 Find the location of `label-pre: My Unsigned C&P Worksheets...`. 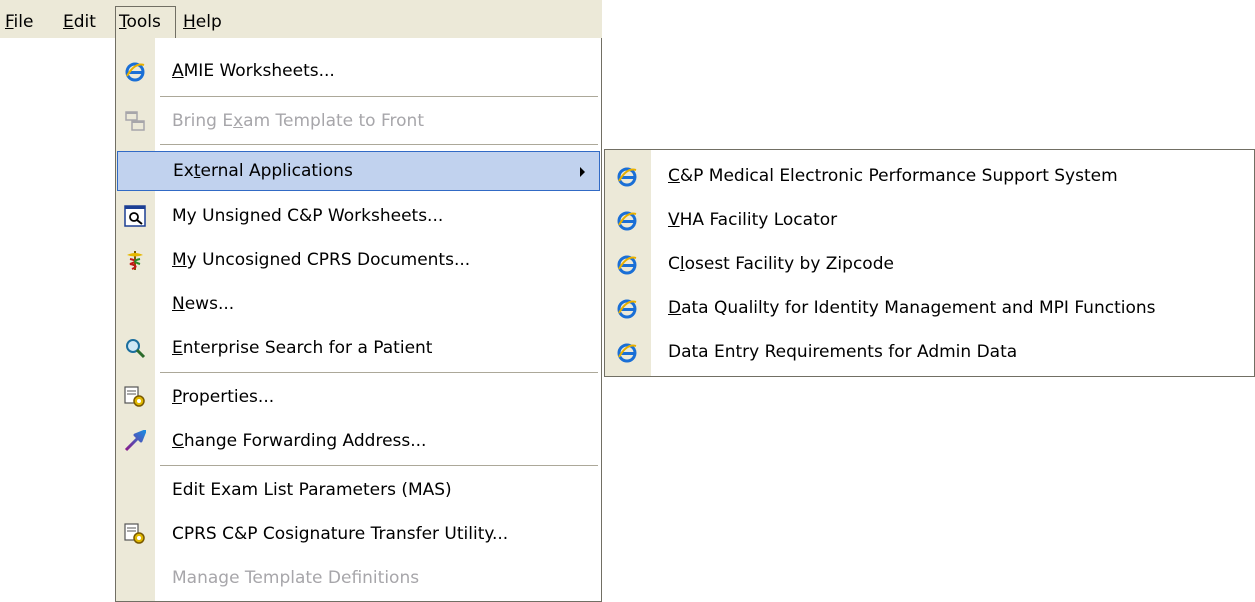

label-pre: My Unsigned C&P Worksheets... is located at coordinates (308, 216).